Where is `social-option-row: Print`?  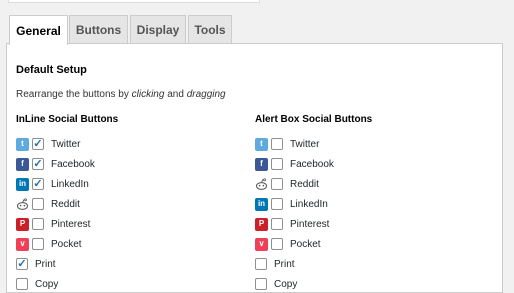 social-option-row: Print is located at coordinates (275, 264).